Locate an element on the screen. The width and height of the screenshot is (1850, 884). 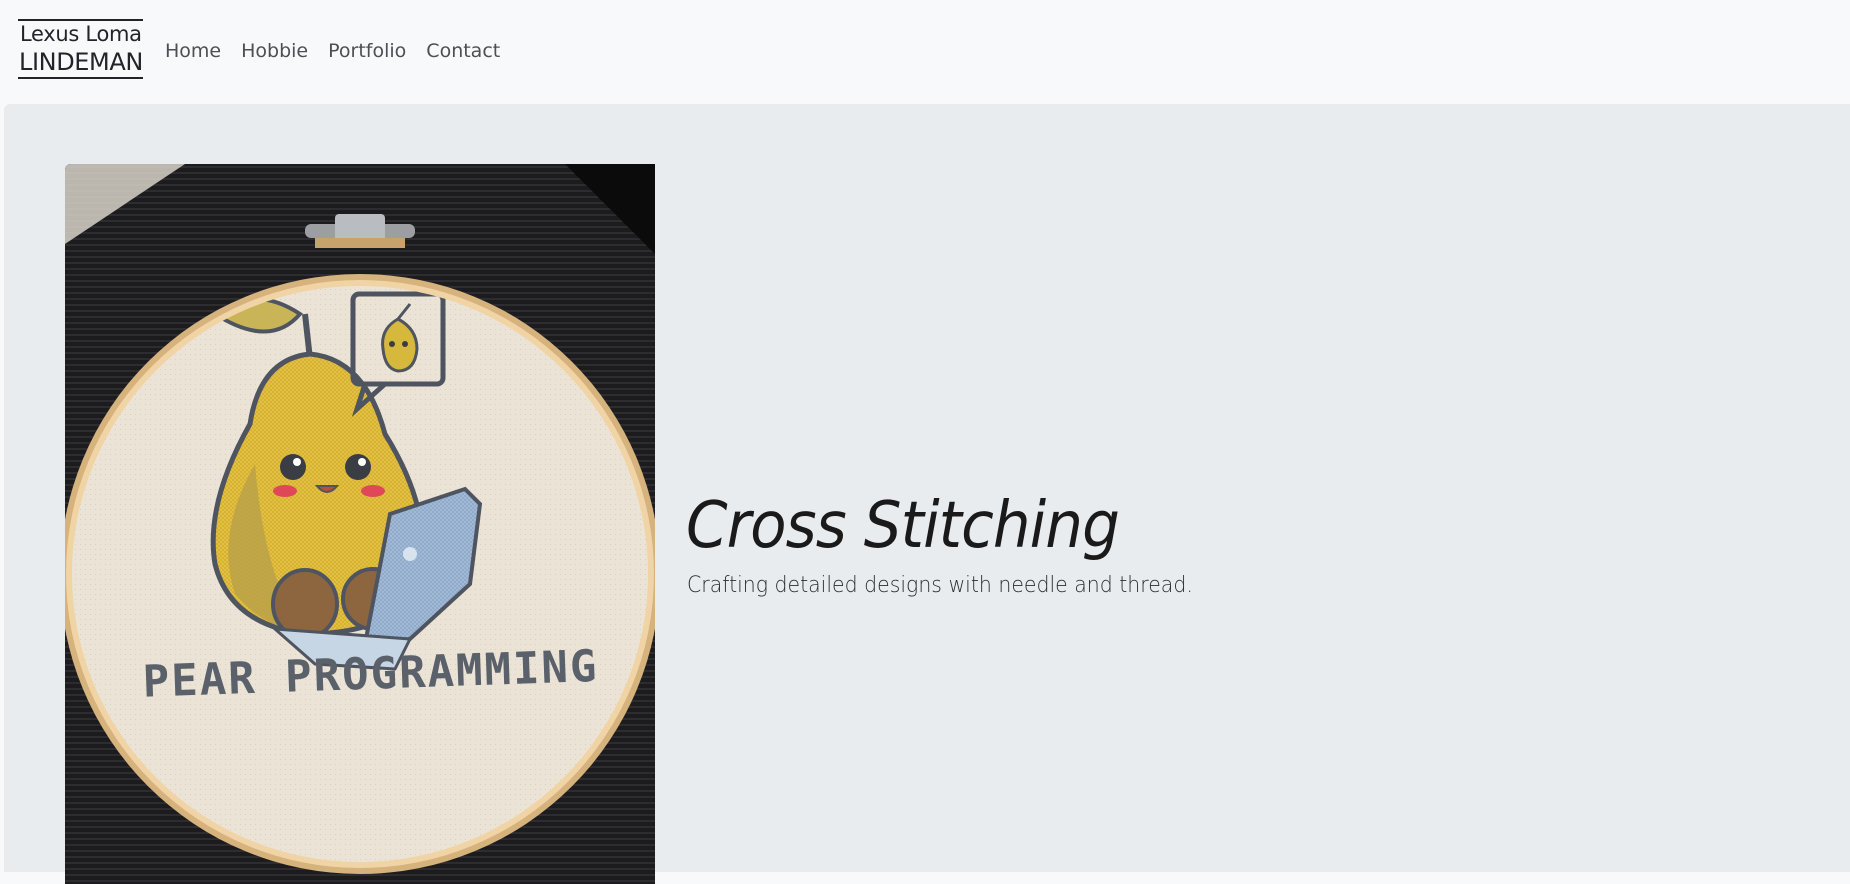
nav-link-home: Home is located at coordinates (193, 51).